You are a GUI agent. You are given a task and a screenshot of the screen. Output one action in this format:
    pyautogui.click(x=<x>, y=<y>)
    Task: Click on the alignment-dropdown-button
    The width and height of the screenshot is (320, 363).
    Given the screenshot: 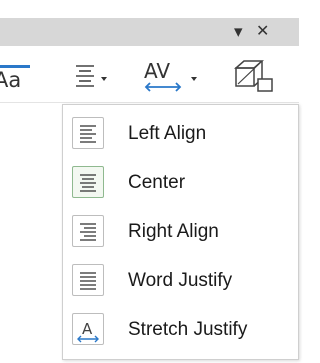 What is the action you would take?
    pyautogui.click(x=99, y=74)
    